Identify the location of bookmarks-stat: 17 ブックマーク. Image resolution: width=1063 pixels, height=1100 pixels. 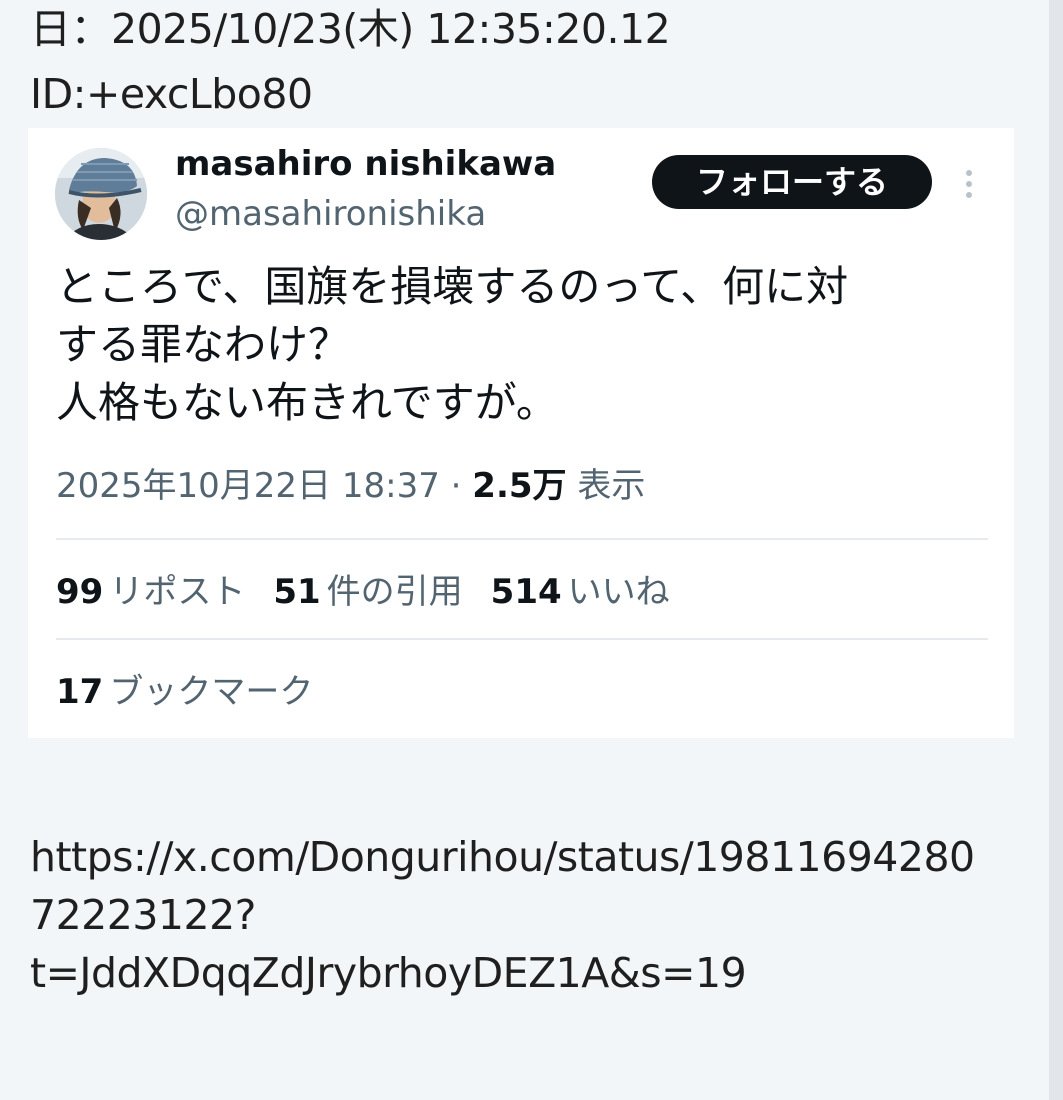
(198, 692).